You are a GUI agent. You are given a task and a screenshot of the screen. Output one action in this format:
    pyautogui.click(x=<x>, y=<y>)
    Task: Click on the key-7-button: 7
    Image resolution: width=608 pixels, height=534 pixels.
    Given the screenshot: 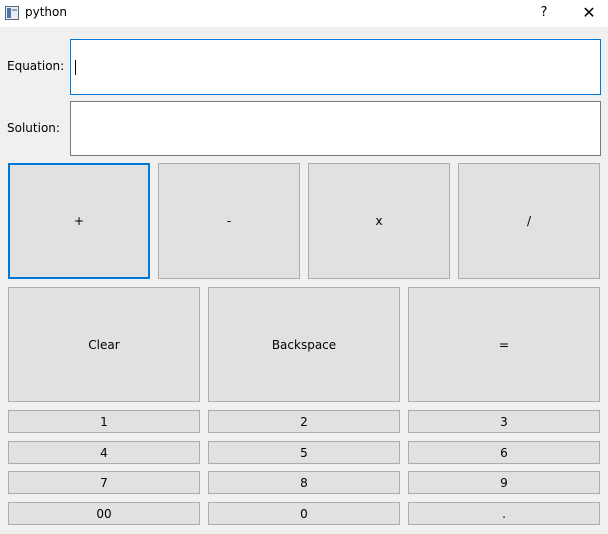 What is the action you would take?
    pyautogui.click(x=104, y=482)
    